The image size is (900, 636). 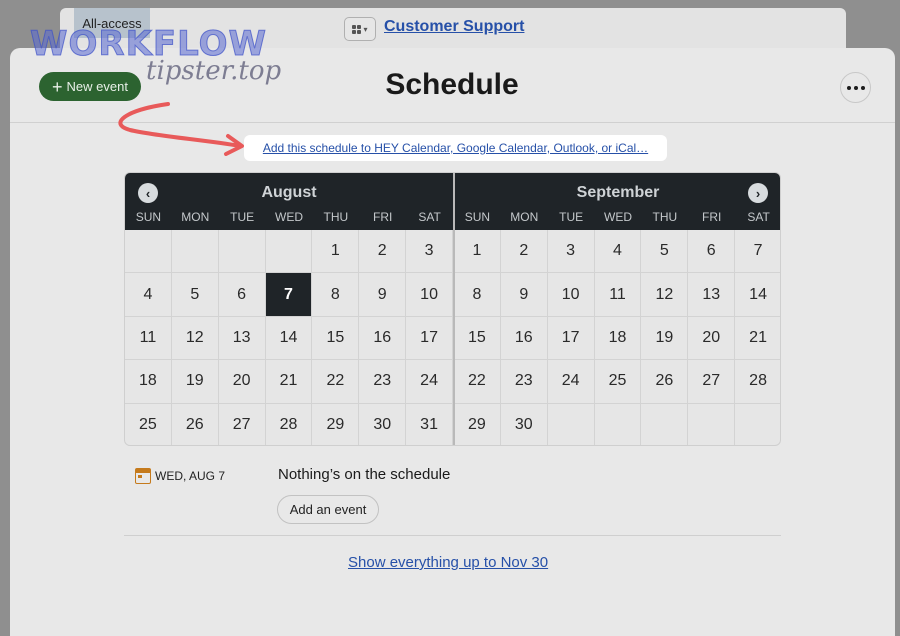 What do you see at coordinates (758, 193) in the screenshot?
I see `next-month-button: ›` at bounding box center [758, 193].